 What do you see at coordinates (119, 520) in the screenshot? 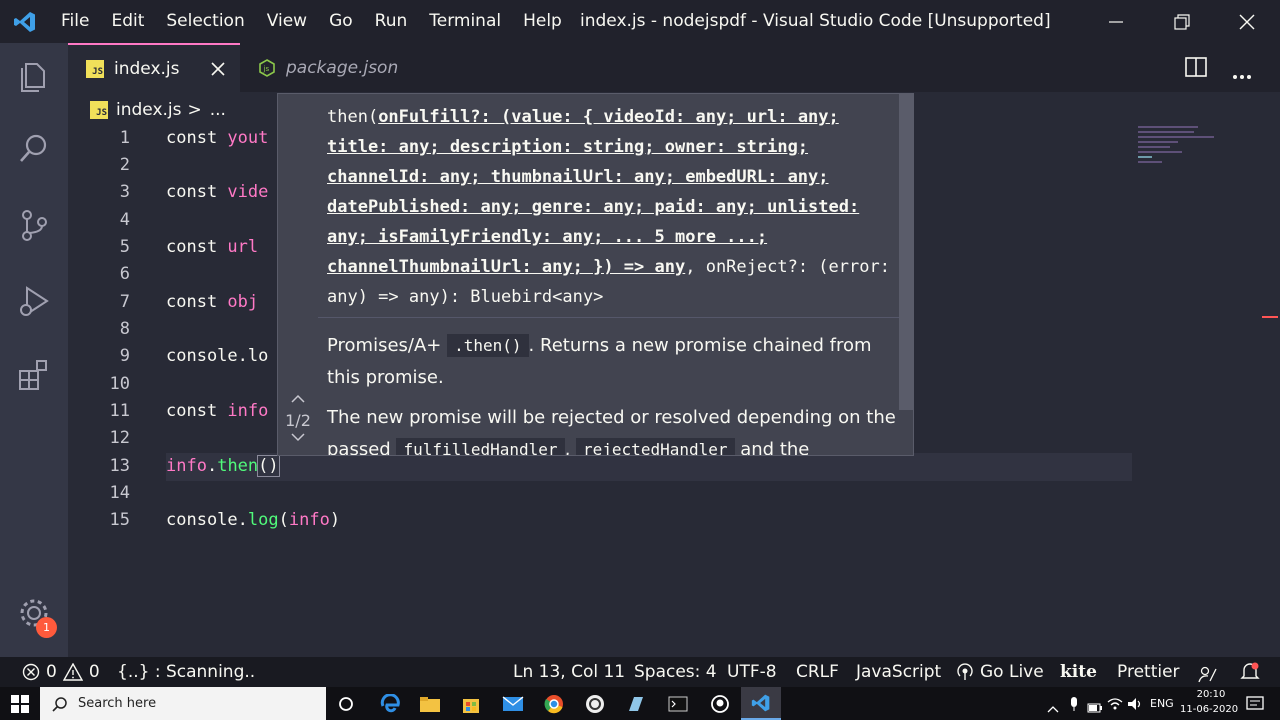
I see `line-number: 15` at bounding box center [119, 520].